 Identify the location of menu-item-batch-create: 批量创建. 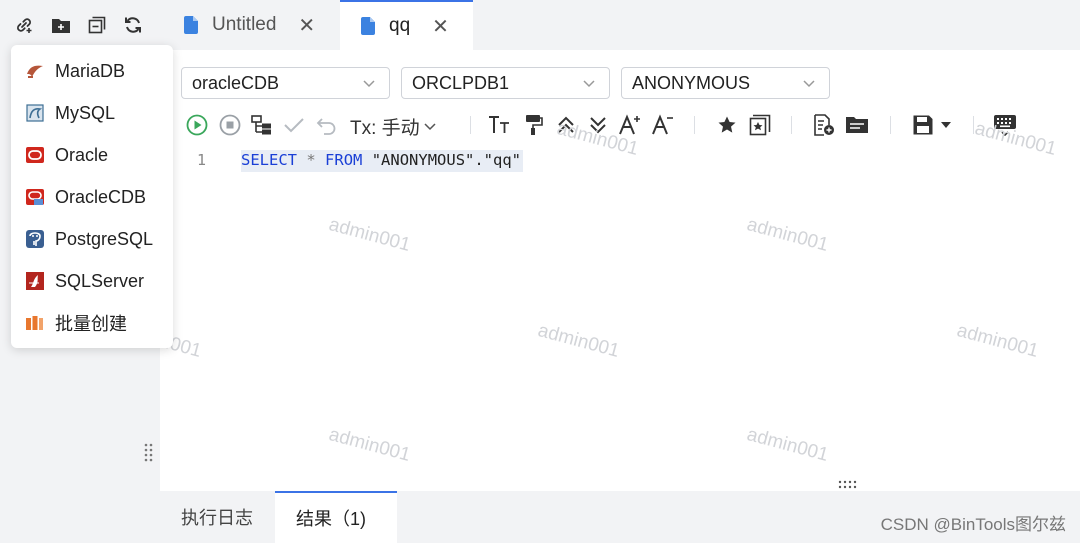
(92, 323).